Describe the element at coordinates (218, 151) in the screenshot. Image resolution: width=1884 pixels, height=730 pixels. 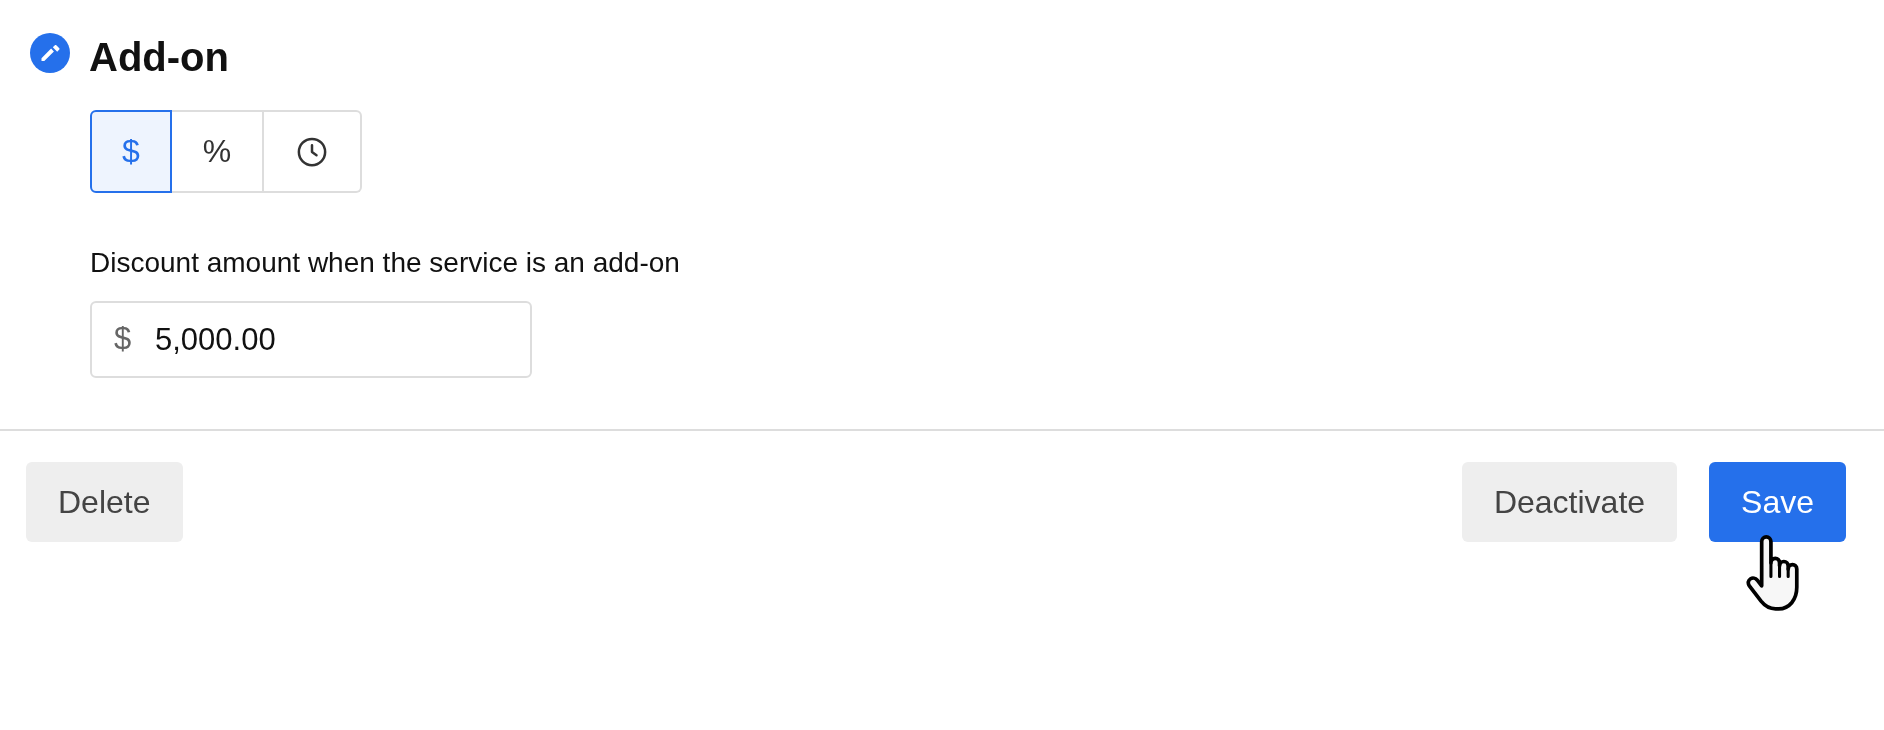
I see `discount-type-option: %` at that location.